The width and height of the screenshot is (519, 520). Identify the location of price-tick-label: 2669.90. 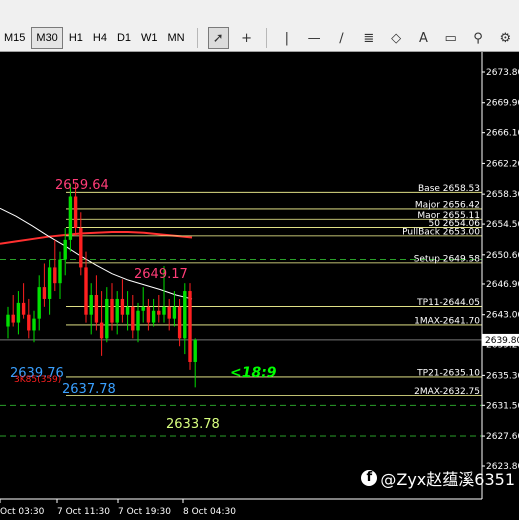
(502, 104).